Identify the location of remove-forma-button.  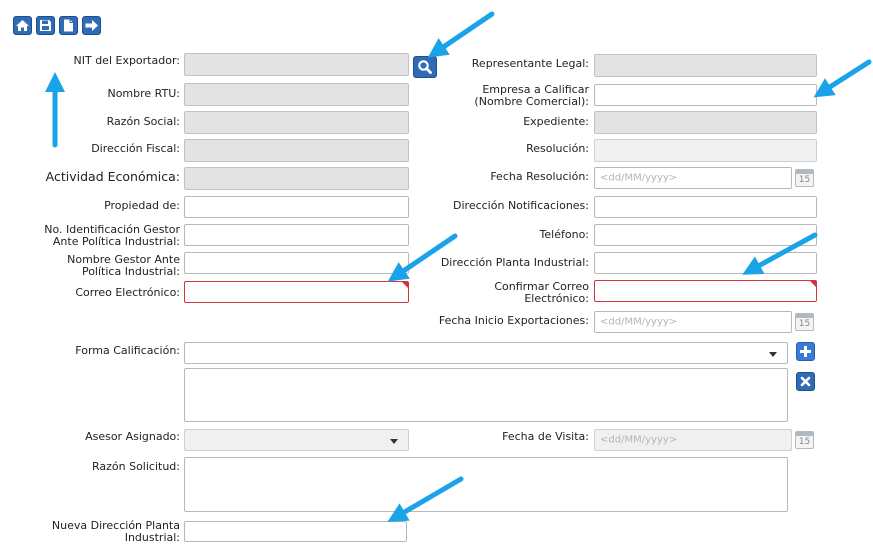
(805, 381).